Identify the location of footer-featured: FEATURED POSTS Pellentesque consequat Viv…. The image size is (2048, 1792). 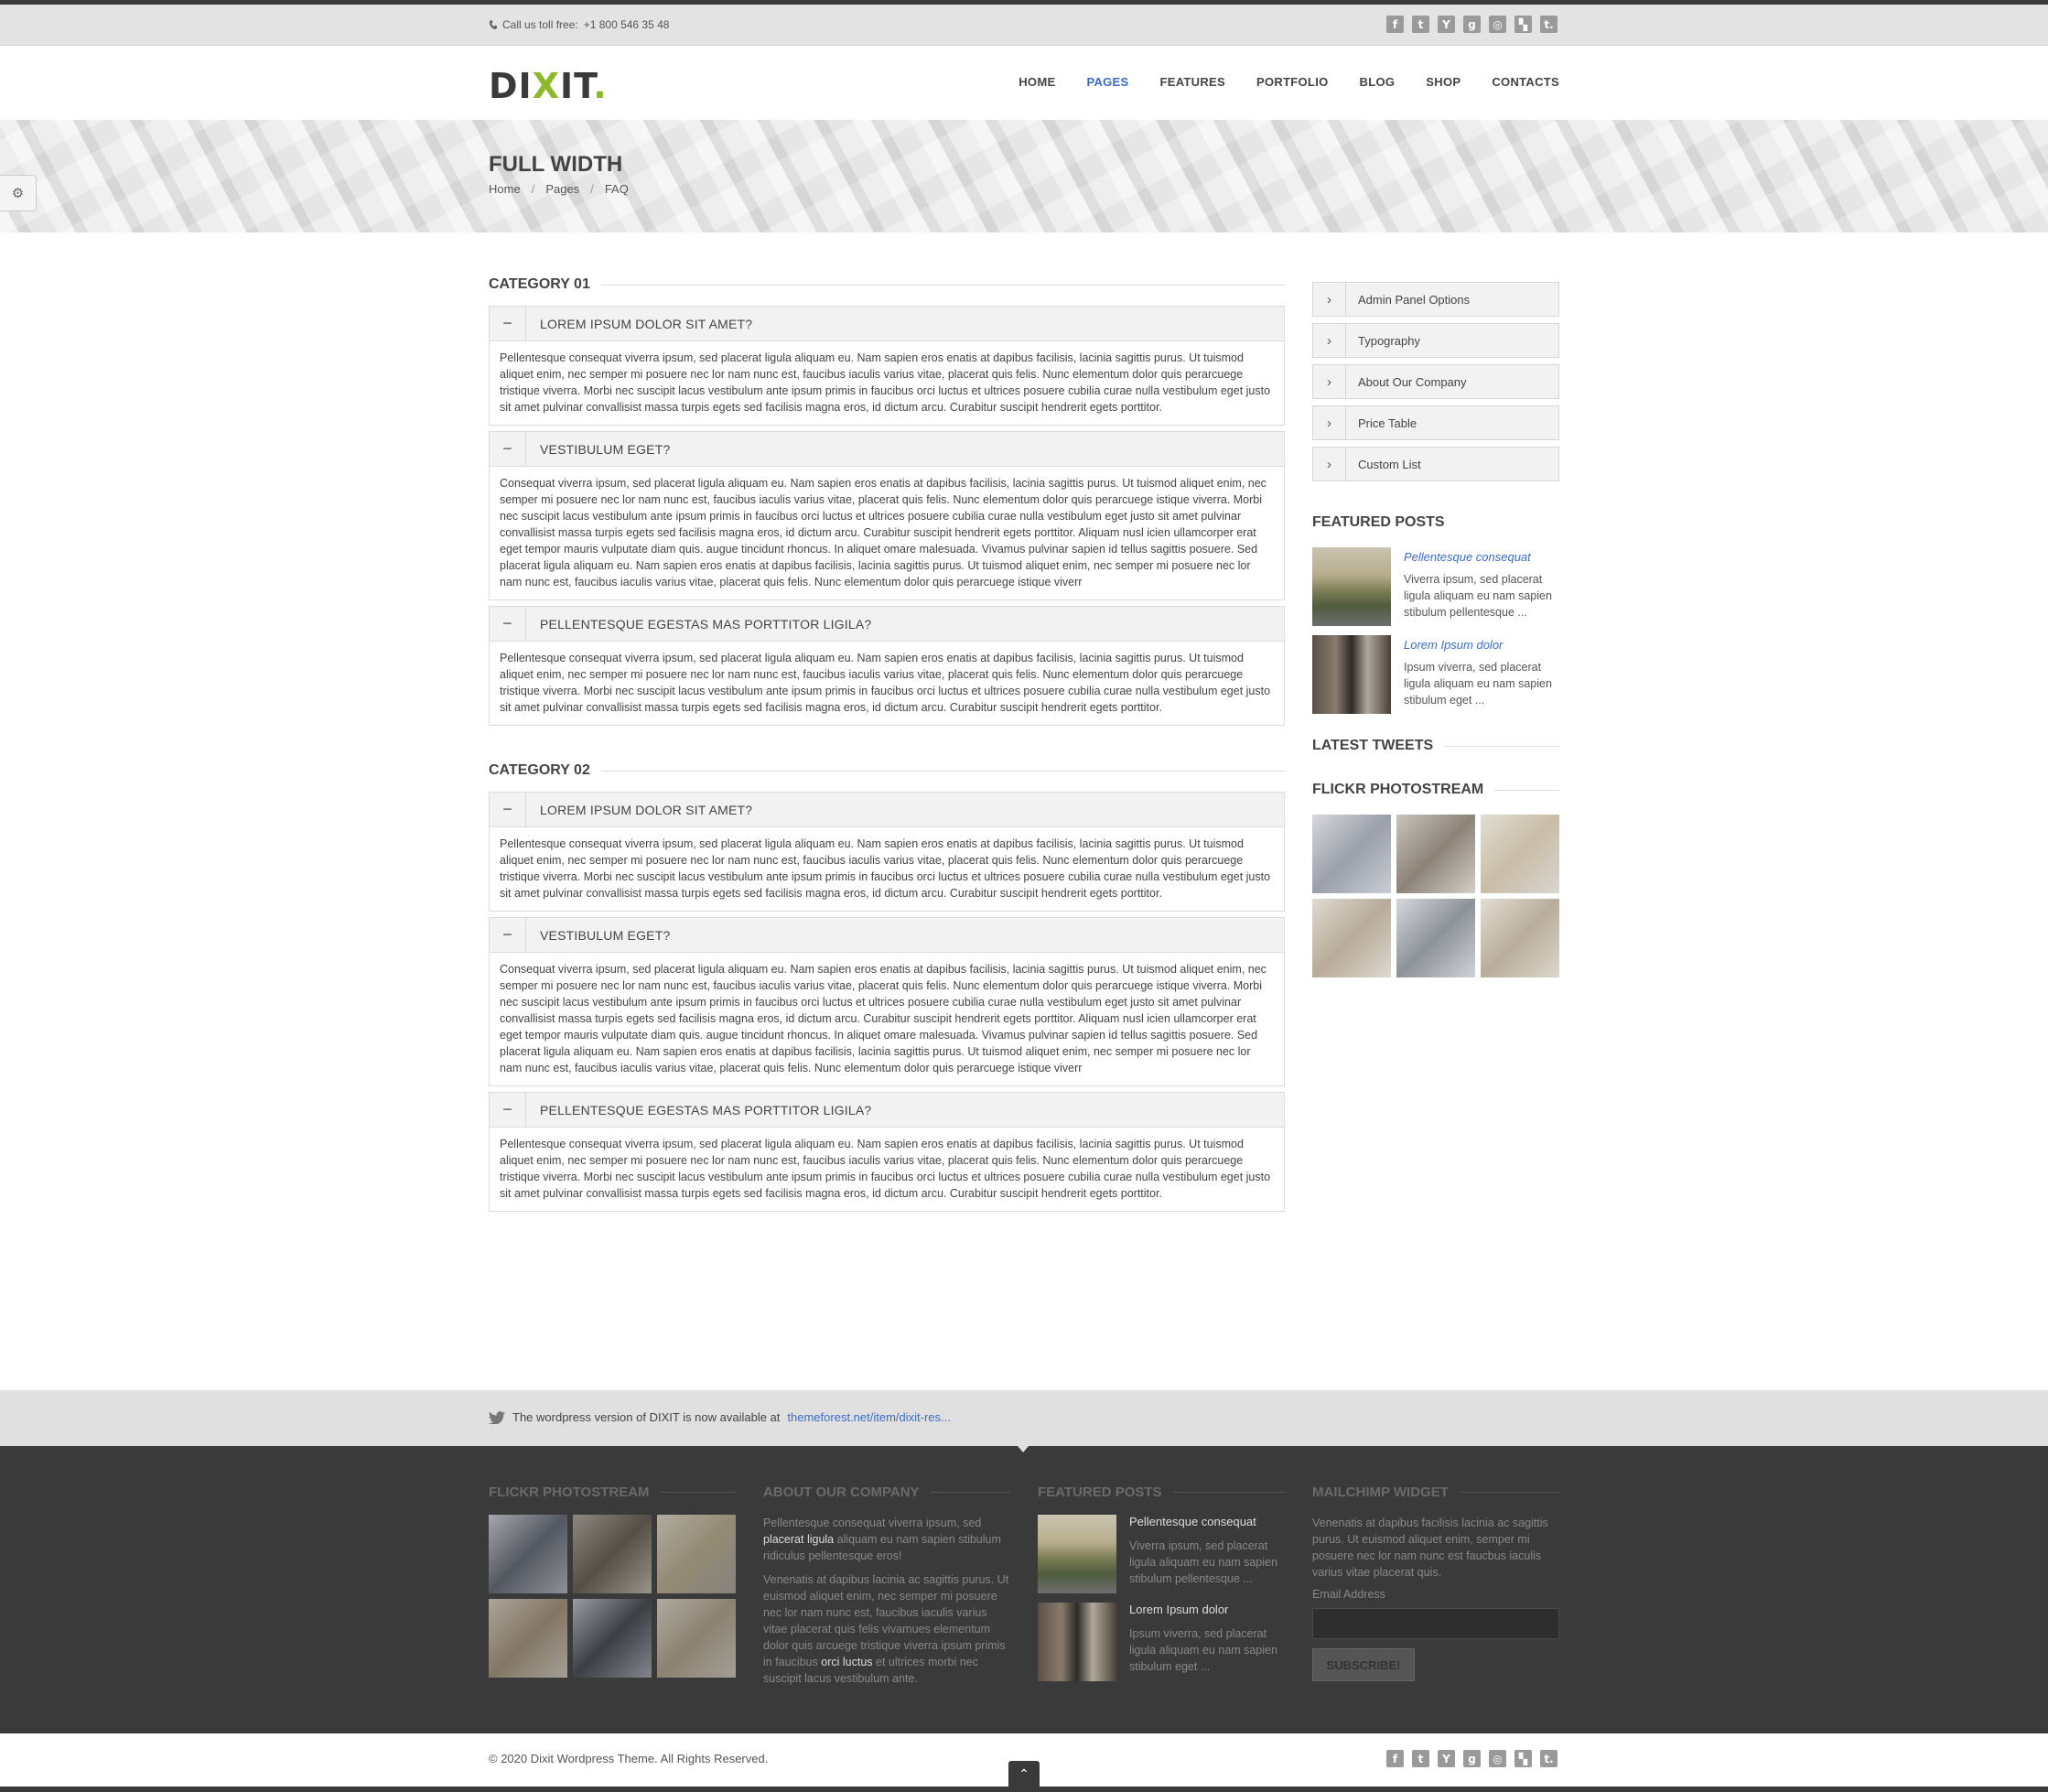
(1161, 1587).